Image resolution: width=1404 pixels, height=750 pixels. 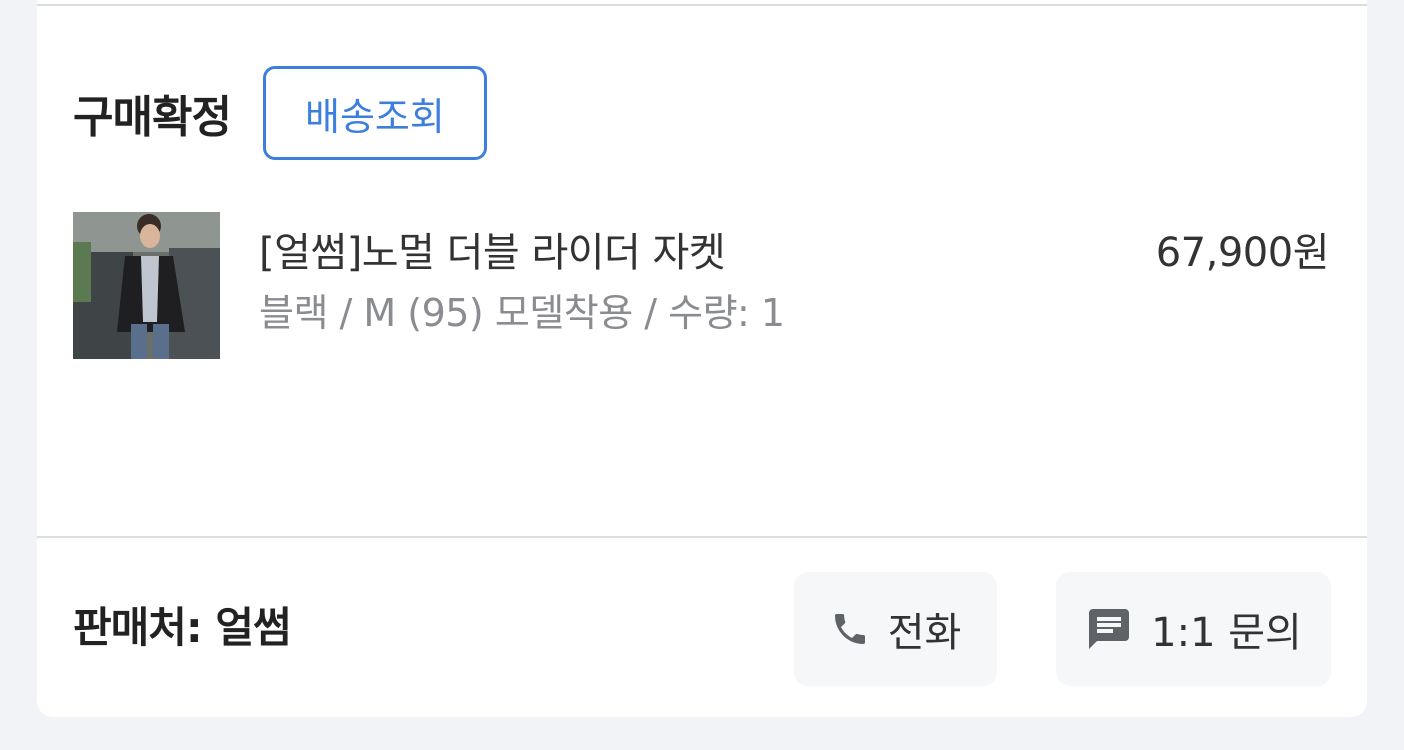 I want to click on phone-icon, so click(x=850, y=629).